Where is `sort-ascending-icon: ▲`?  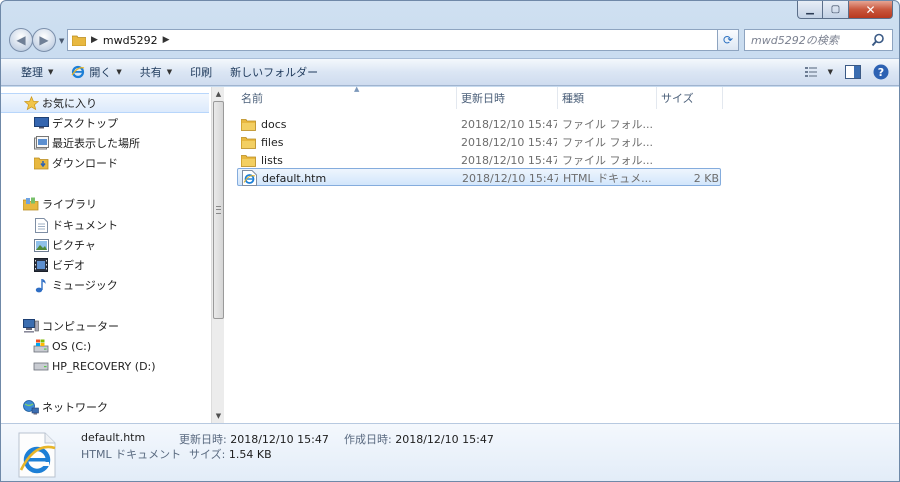
sort-ascending-icon: ▲ is located at coordinates (357, 89).